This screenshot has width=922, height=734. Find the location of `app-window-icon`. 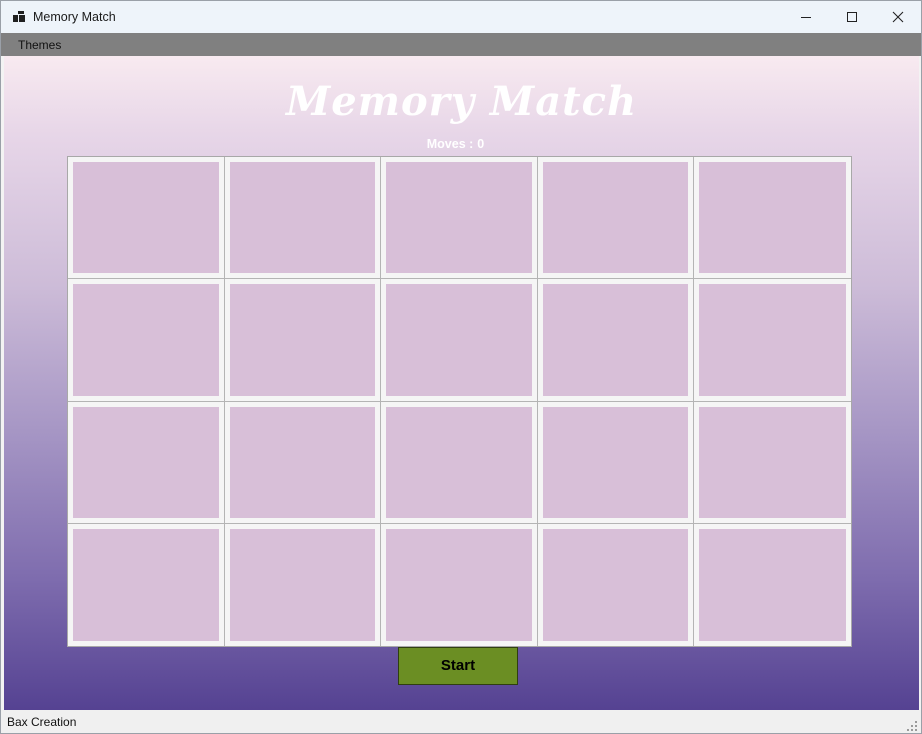

app-window-icon is located at coordinates (19, 16).